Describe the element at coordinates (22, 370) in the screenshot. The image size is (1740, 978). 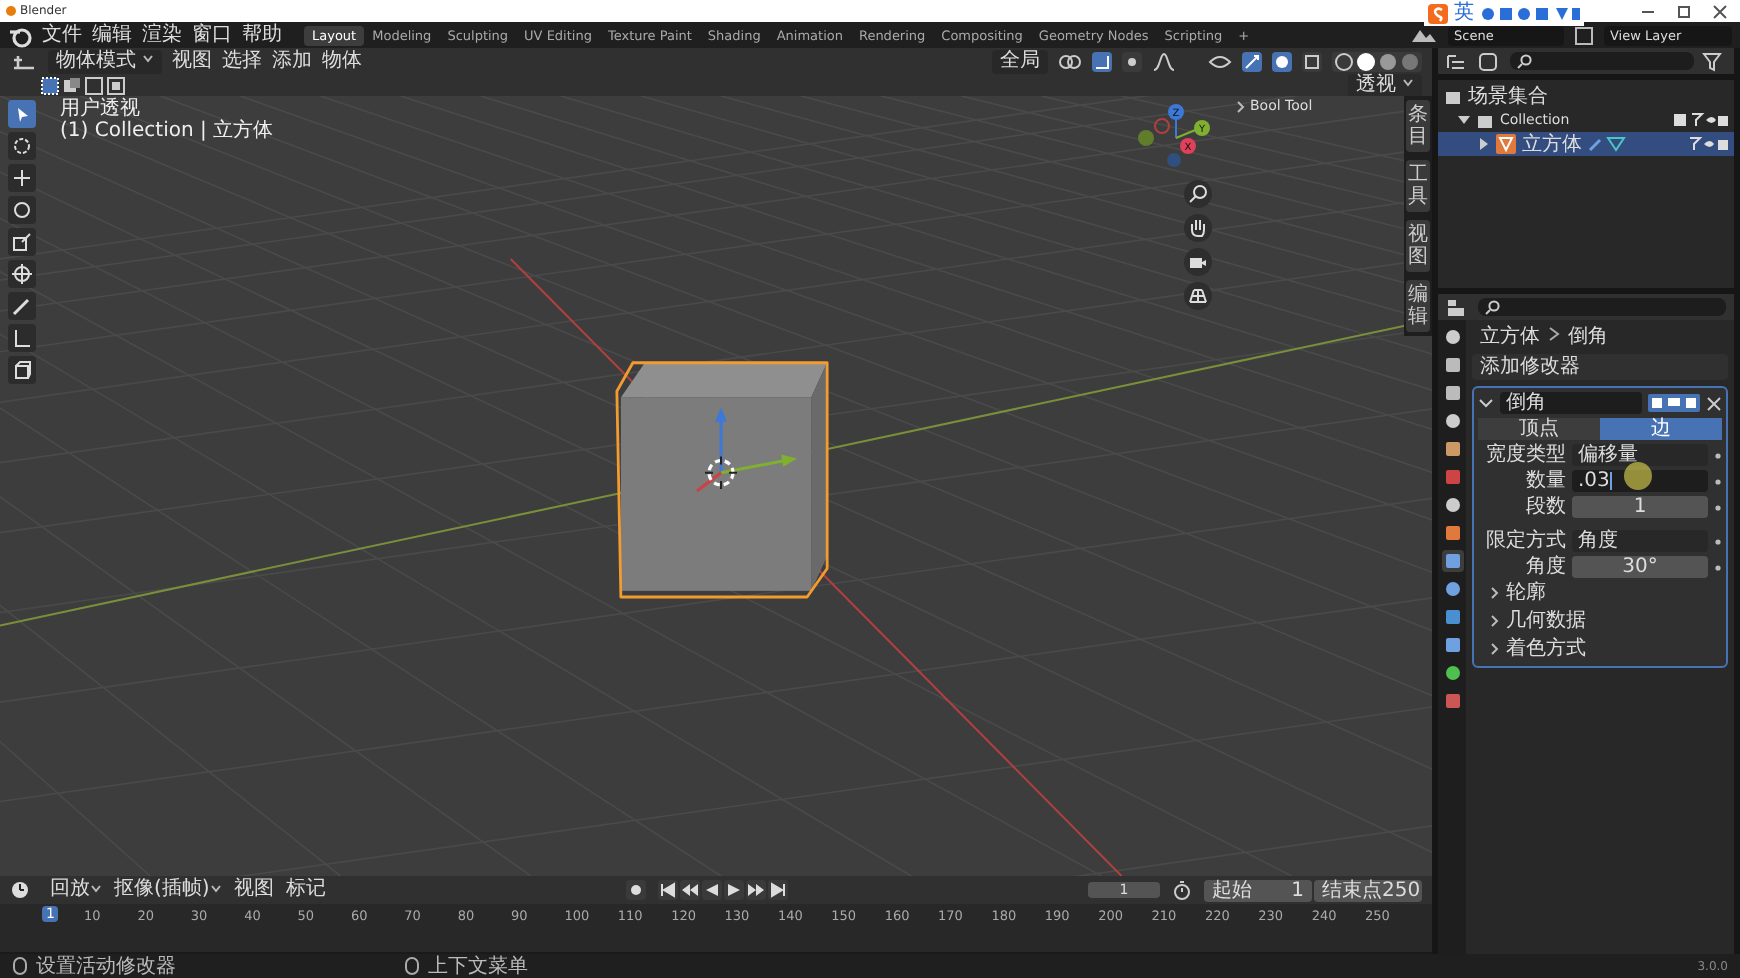
I see `add-cube-tool` at that location.